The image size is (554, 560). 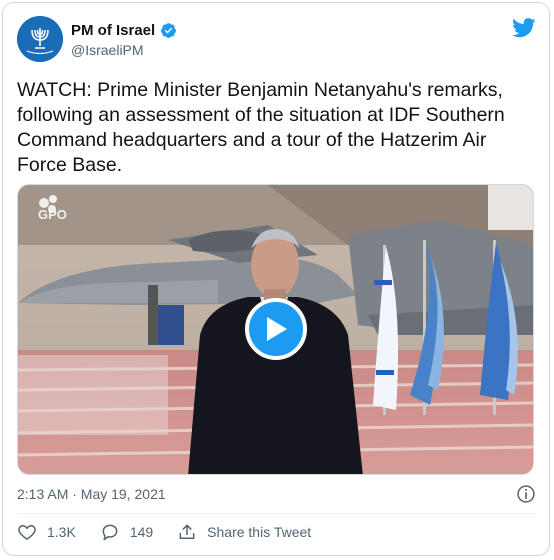 What do you see at coordinates (259, 532) in the screenshot?
I see `share-label: Share this Tweet` at bounding box center [259, 532].